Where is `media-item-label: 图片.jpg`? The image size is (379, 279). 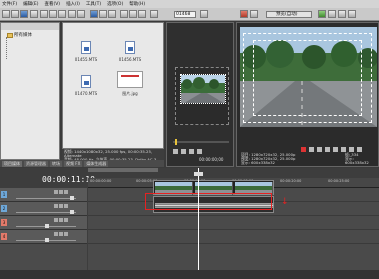
media-item-label: 图片.jpg is located at coordinates (130, 93).